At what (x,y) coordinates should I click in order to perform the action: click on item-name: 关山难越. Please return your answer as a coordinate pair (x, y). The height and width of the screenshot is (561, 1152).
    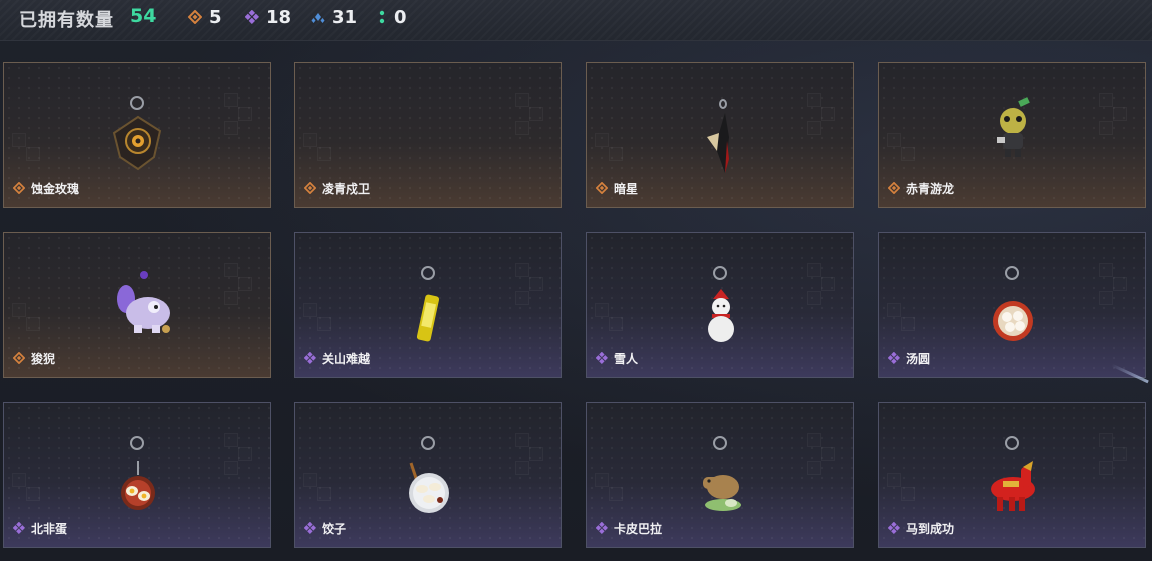
    Looking at the image, I should click on (346, 359).